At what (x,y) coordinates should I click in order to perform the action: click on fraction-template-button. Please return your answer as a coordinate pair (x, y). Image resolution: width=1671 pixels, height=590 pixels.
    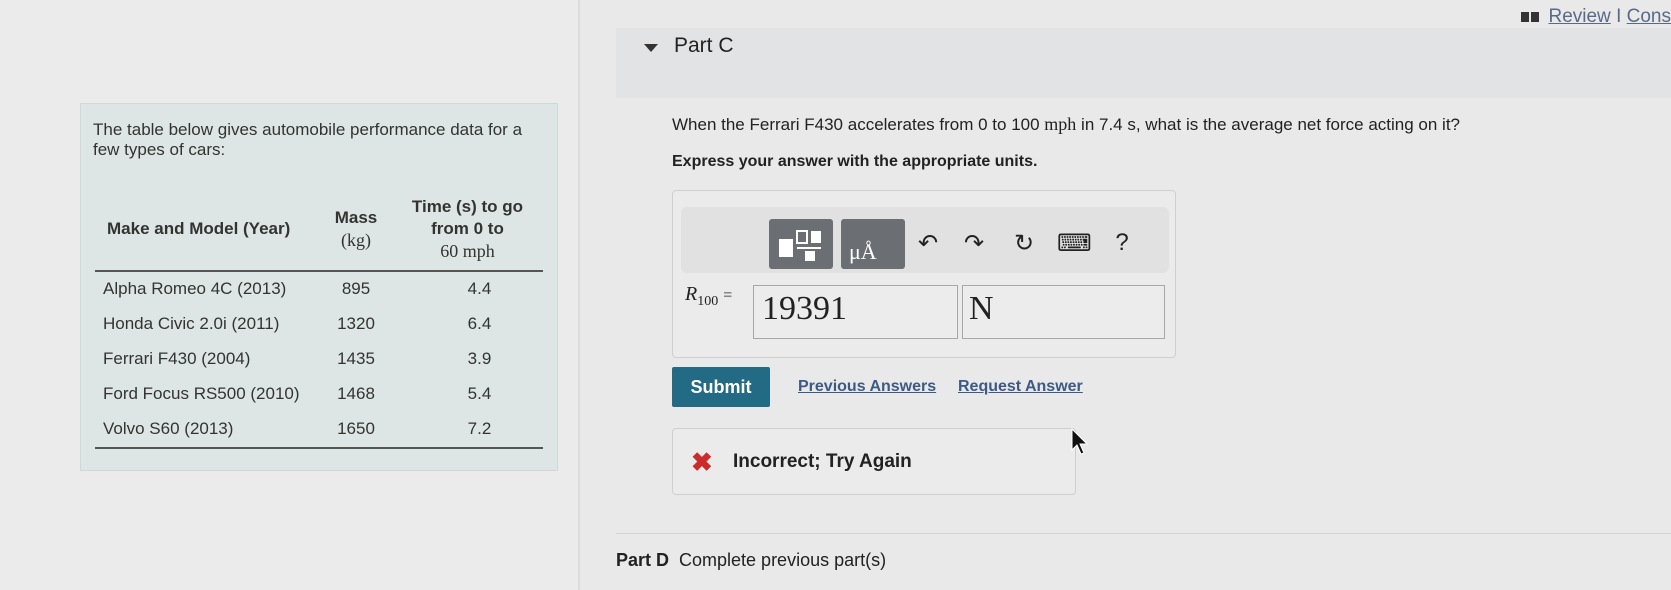
    Looking at the image, I should click on (801, 244).